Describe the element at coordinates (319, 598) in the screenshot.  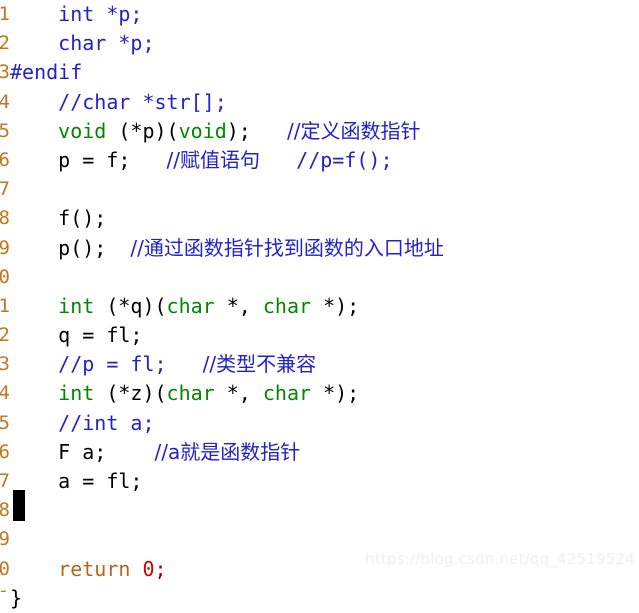
I see `line-close-brace: }` at that location.